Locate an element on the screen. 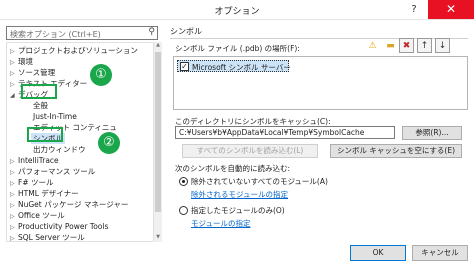 The width and height of the screenshot is (474, 276). tree-item-output-window: 出力ウィンドウ is located at coordinates (59, 149).